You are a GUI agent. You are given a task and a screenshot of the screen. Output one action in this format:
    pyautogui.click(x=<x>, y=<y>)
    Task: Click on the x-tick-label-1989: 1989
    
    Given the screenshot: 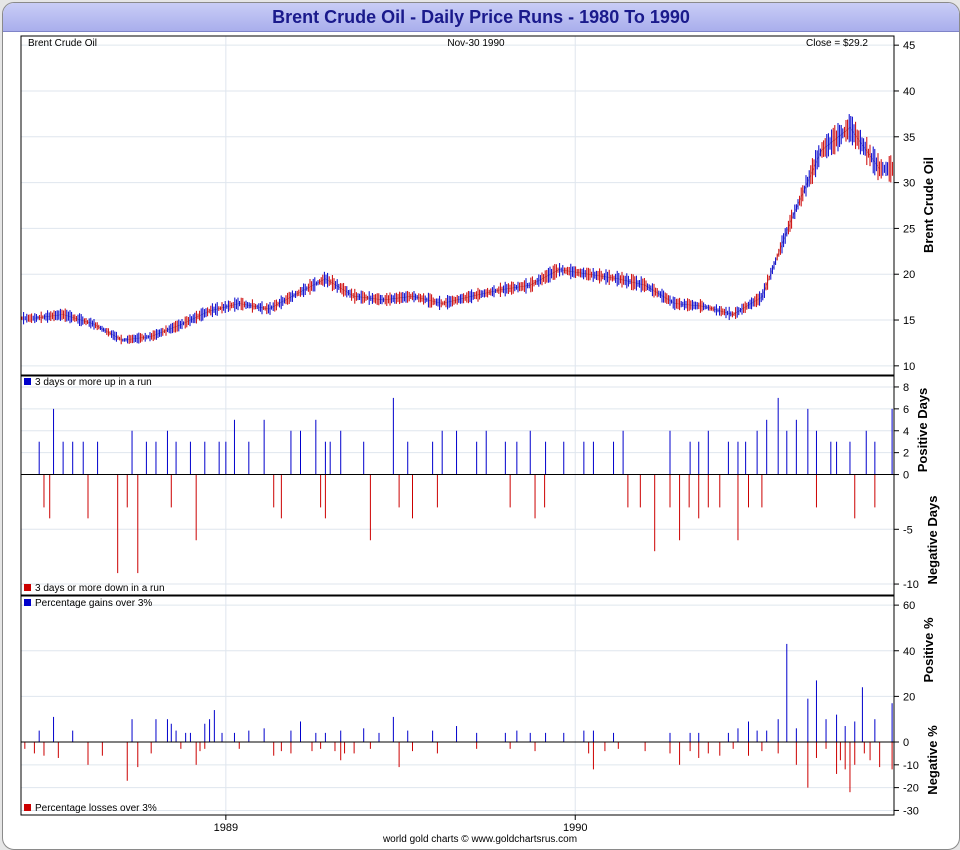 What is the action you would take?
    pyautogui.click(x=226, y=828)
    